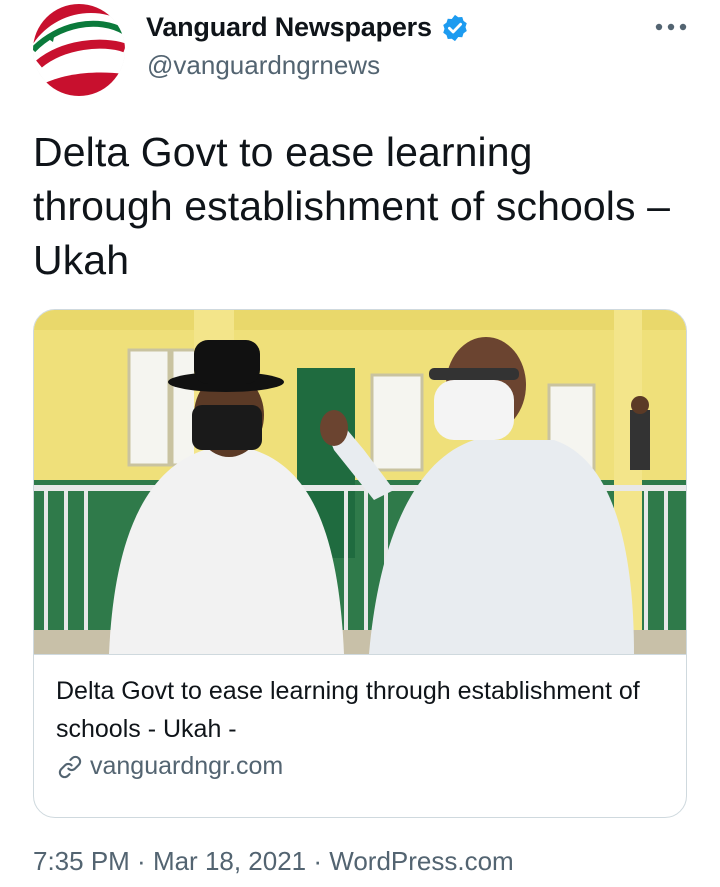  Describe the element at coordinates (289, 27) in the screenshot. I see `author-display-name: Vanguard Newspapers` at that location.